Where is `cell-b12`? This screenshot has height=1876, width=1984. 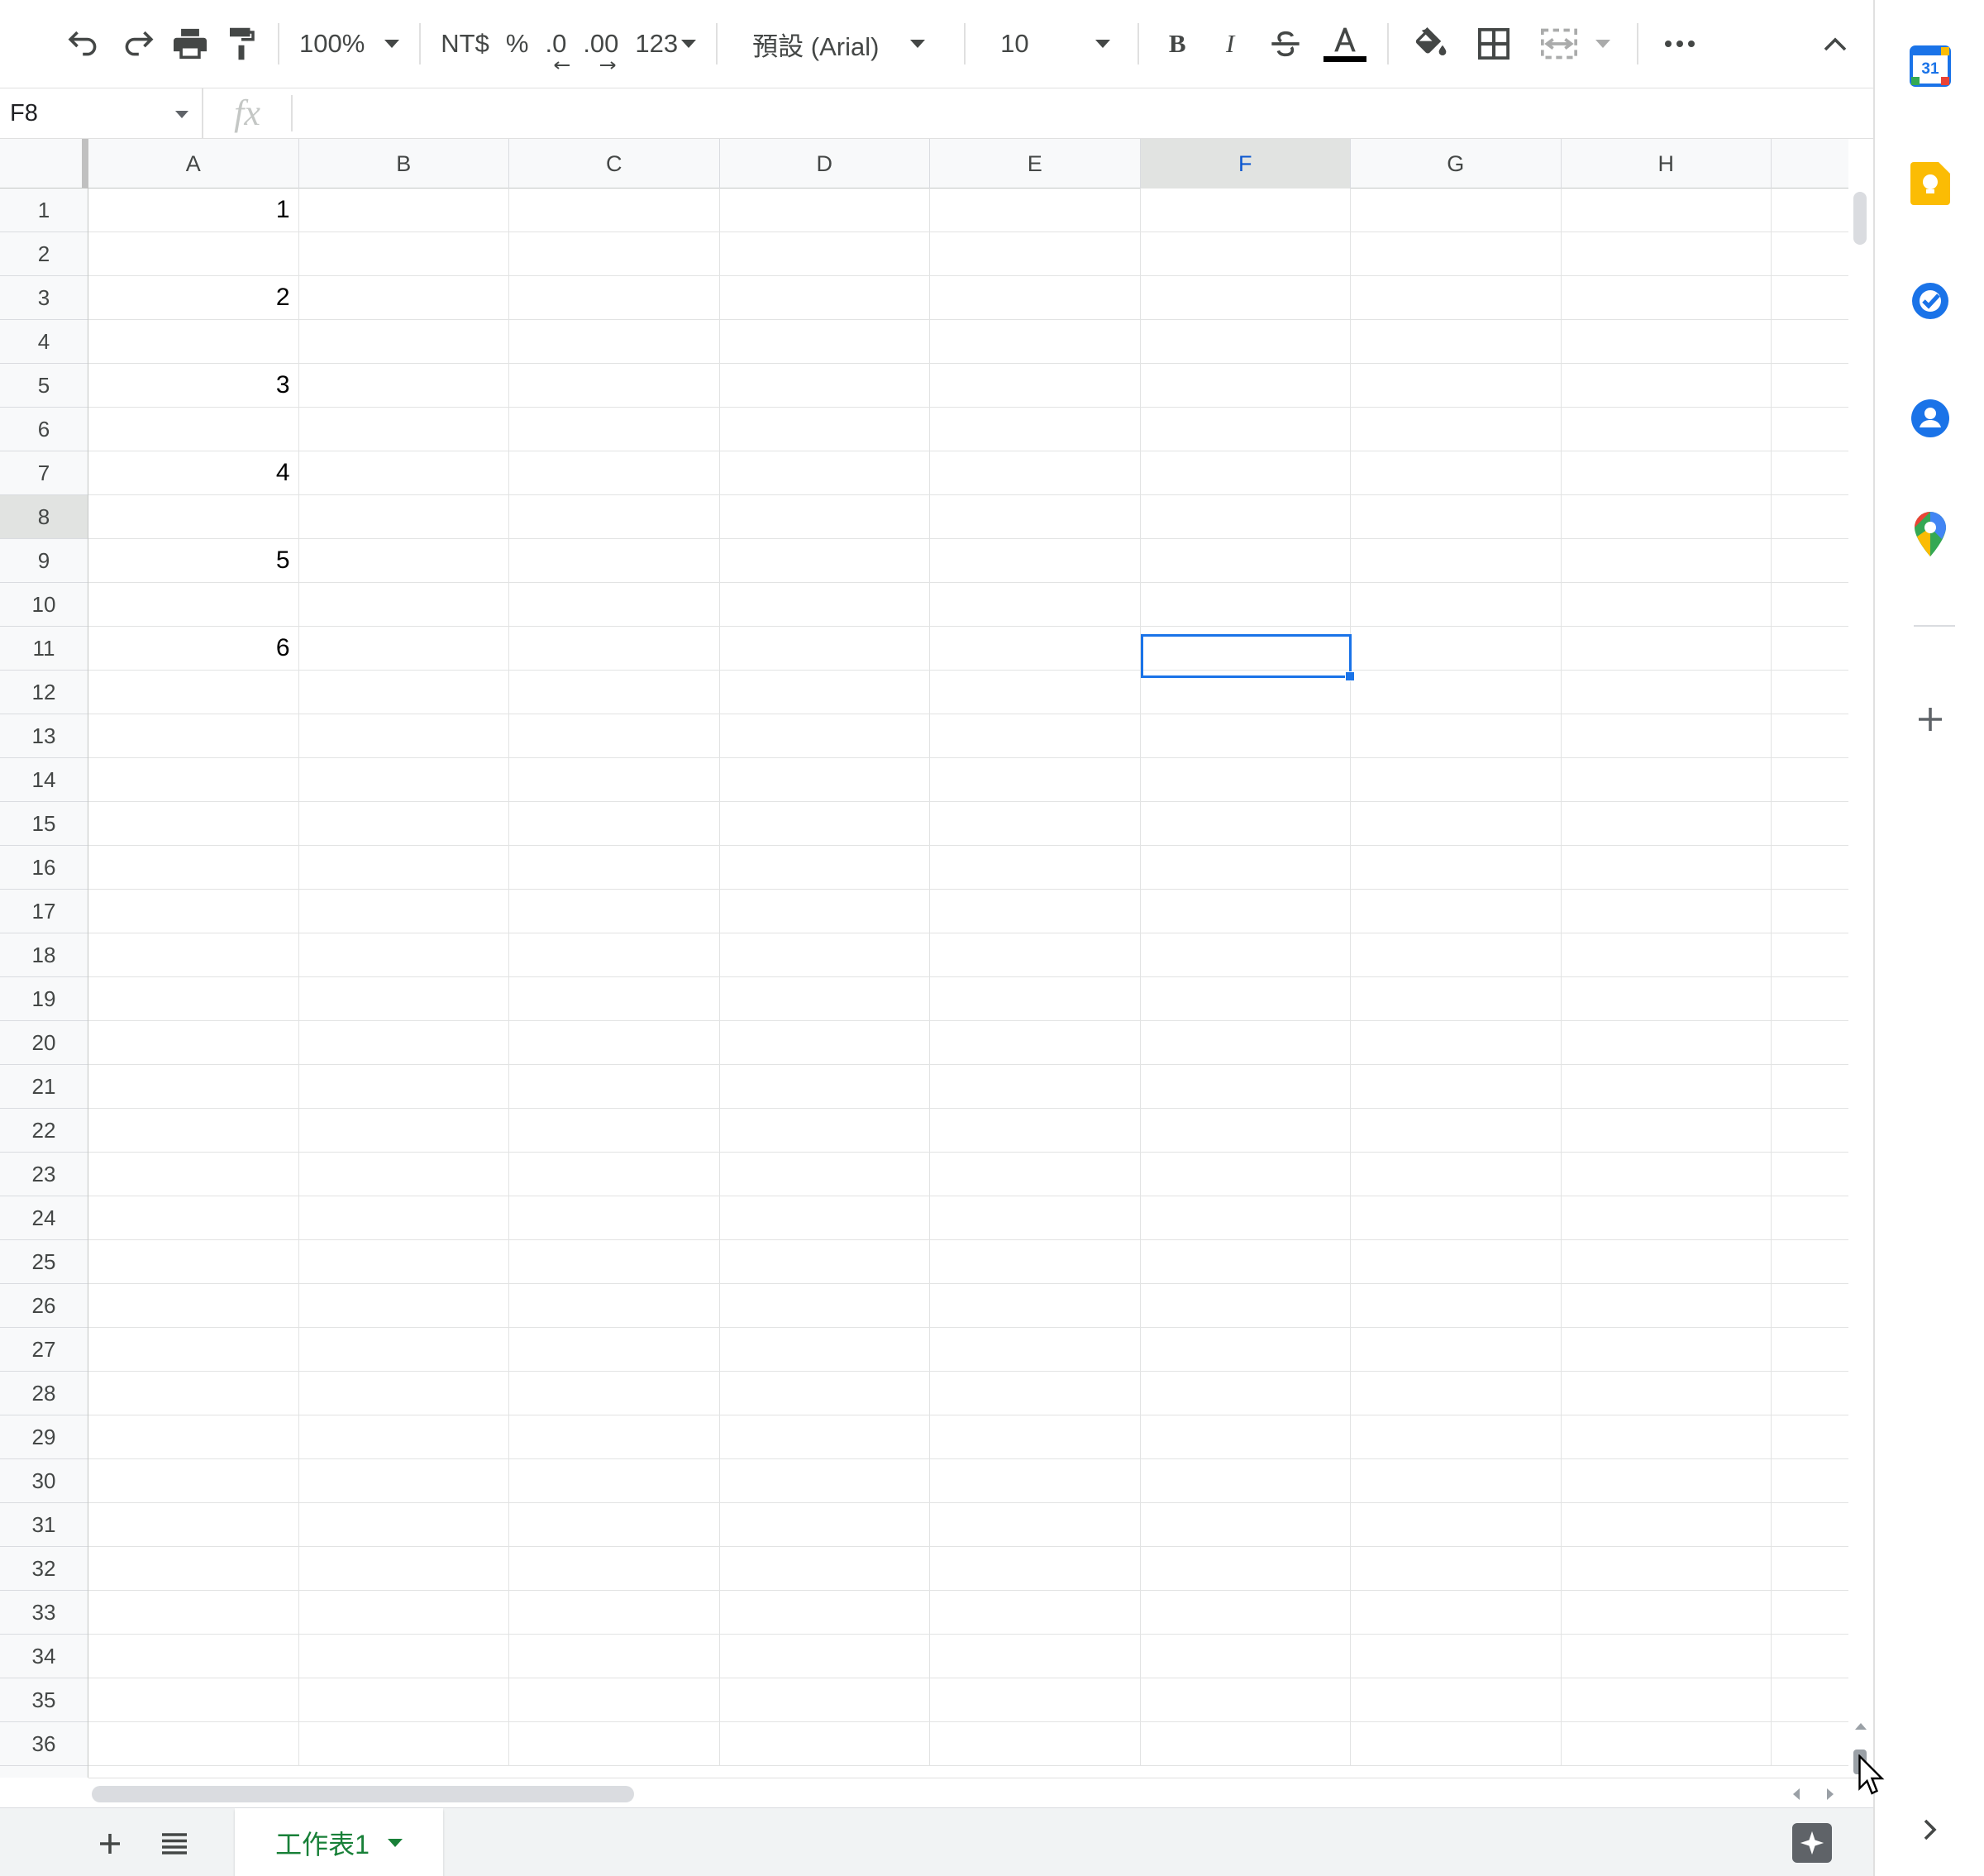
cell-b12 is located at coordinates (404, 692).